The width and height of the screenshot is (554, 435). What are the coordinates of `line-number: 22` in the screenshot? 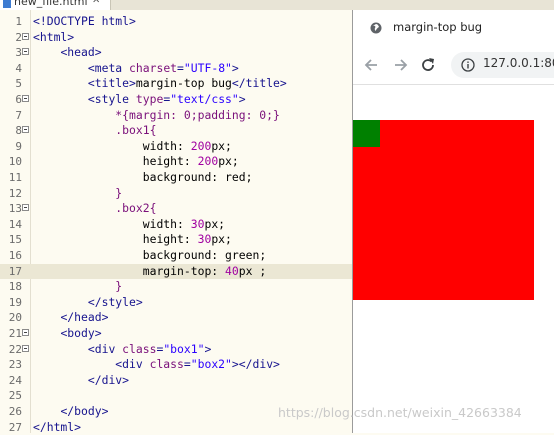 It's located at (15, 349).